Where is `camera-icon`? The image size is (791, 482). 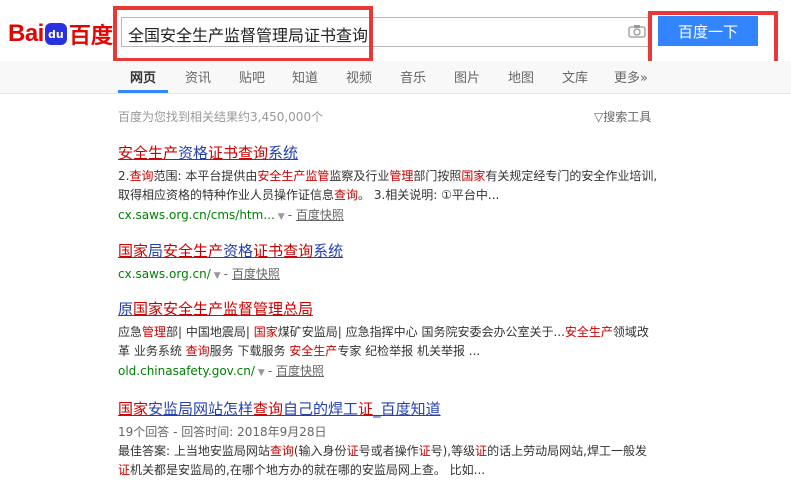 camera-icon is located at coordinates (637, 31).